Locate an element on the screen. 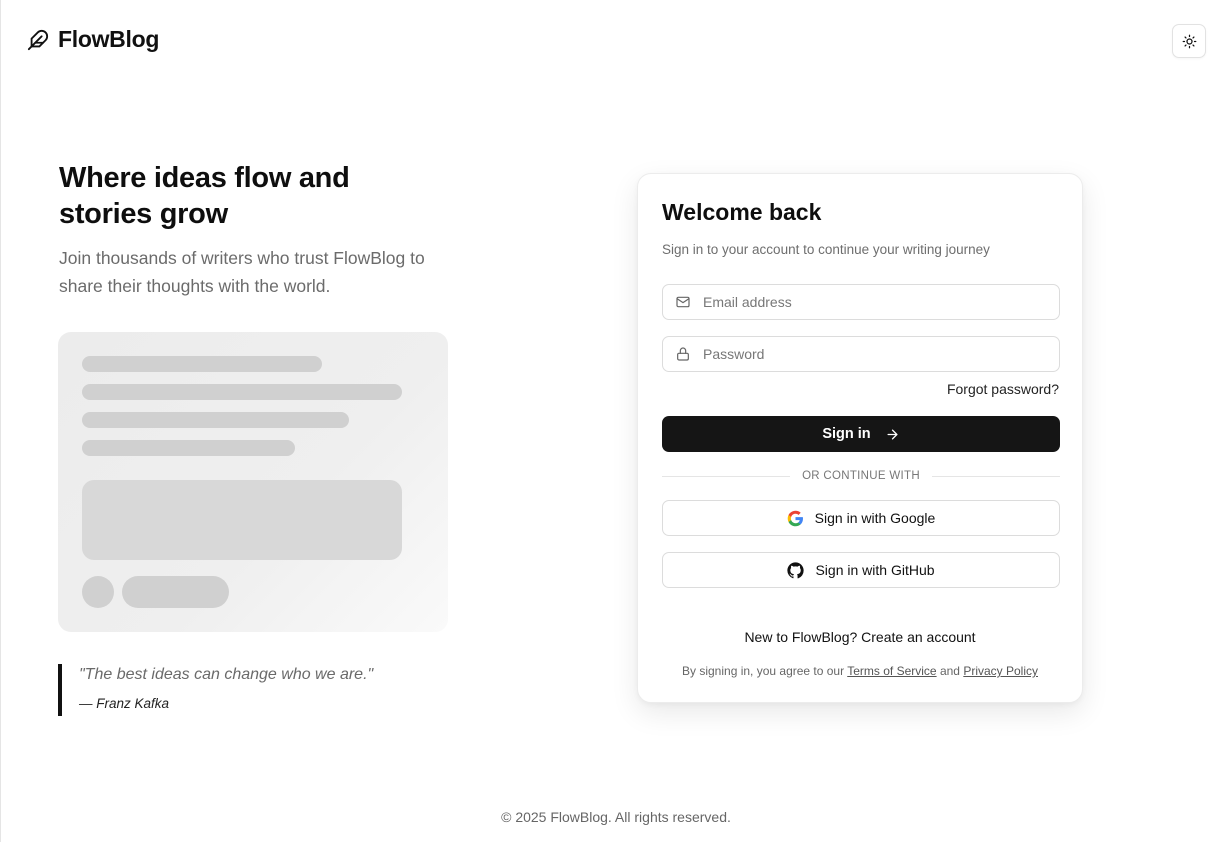  divider-label: OR CONTINUE WITH is located at coordinates (861, 476).